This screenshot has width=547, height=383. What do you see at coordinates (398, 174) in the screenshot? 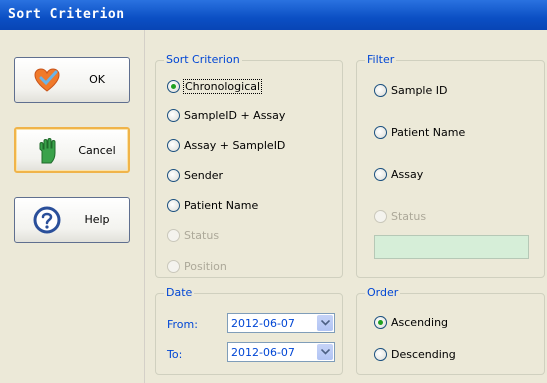
I see `filter-option-assay: Assay` at bounding box center [398, 174].